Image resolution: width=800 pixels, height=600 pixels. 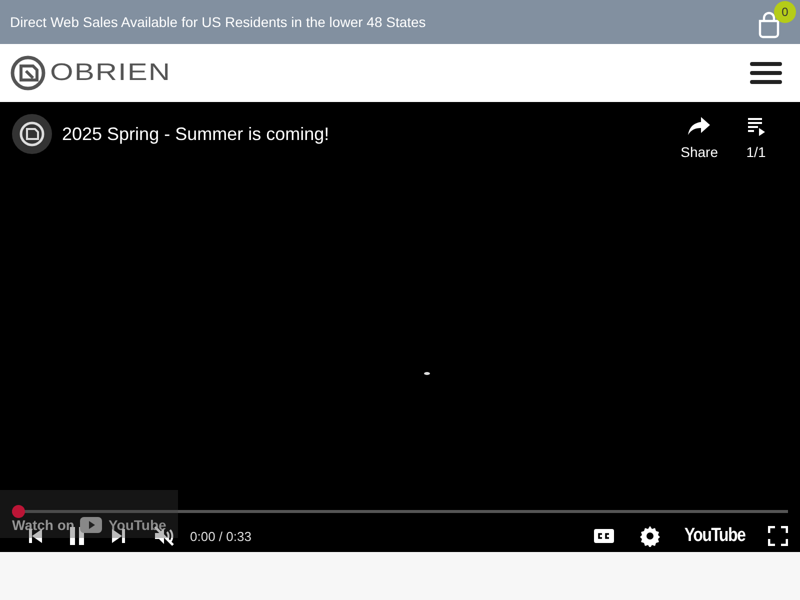 I want to click on watch-on-text: Watch on, so click(x=43, y=525).